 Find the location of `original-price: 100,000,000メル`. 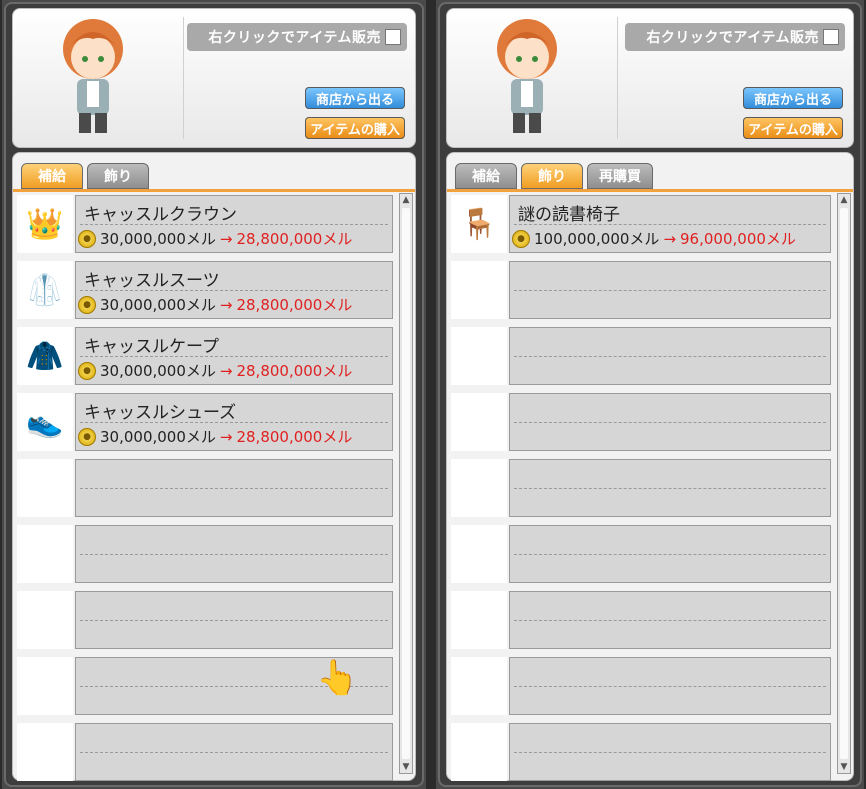

original-price: 100,000,000メル is located at coordinates (597, 239).